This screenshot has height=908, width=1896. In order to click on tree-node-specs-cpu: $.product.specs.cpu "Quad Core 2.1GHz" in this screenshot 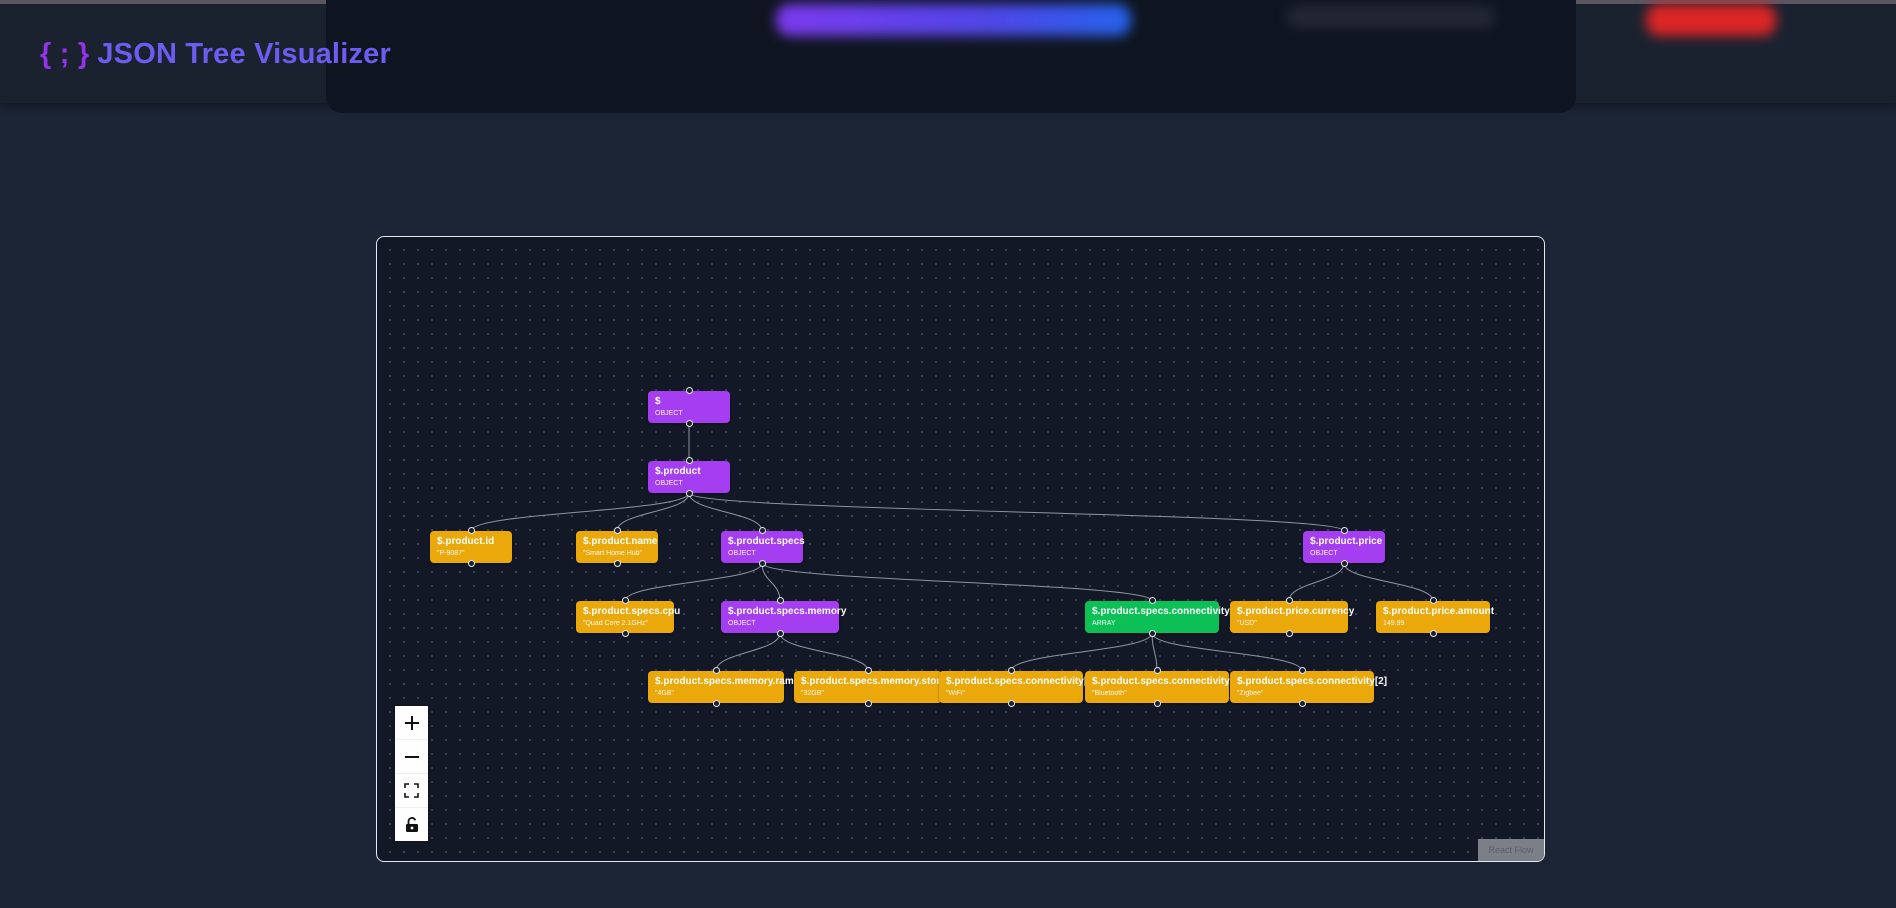, I will do `click(628, 617)`.